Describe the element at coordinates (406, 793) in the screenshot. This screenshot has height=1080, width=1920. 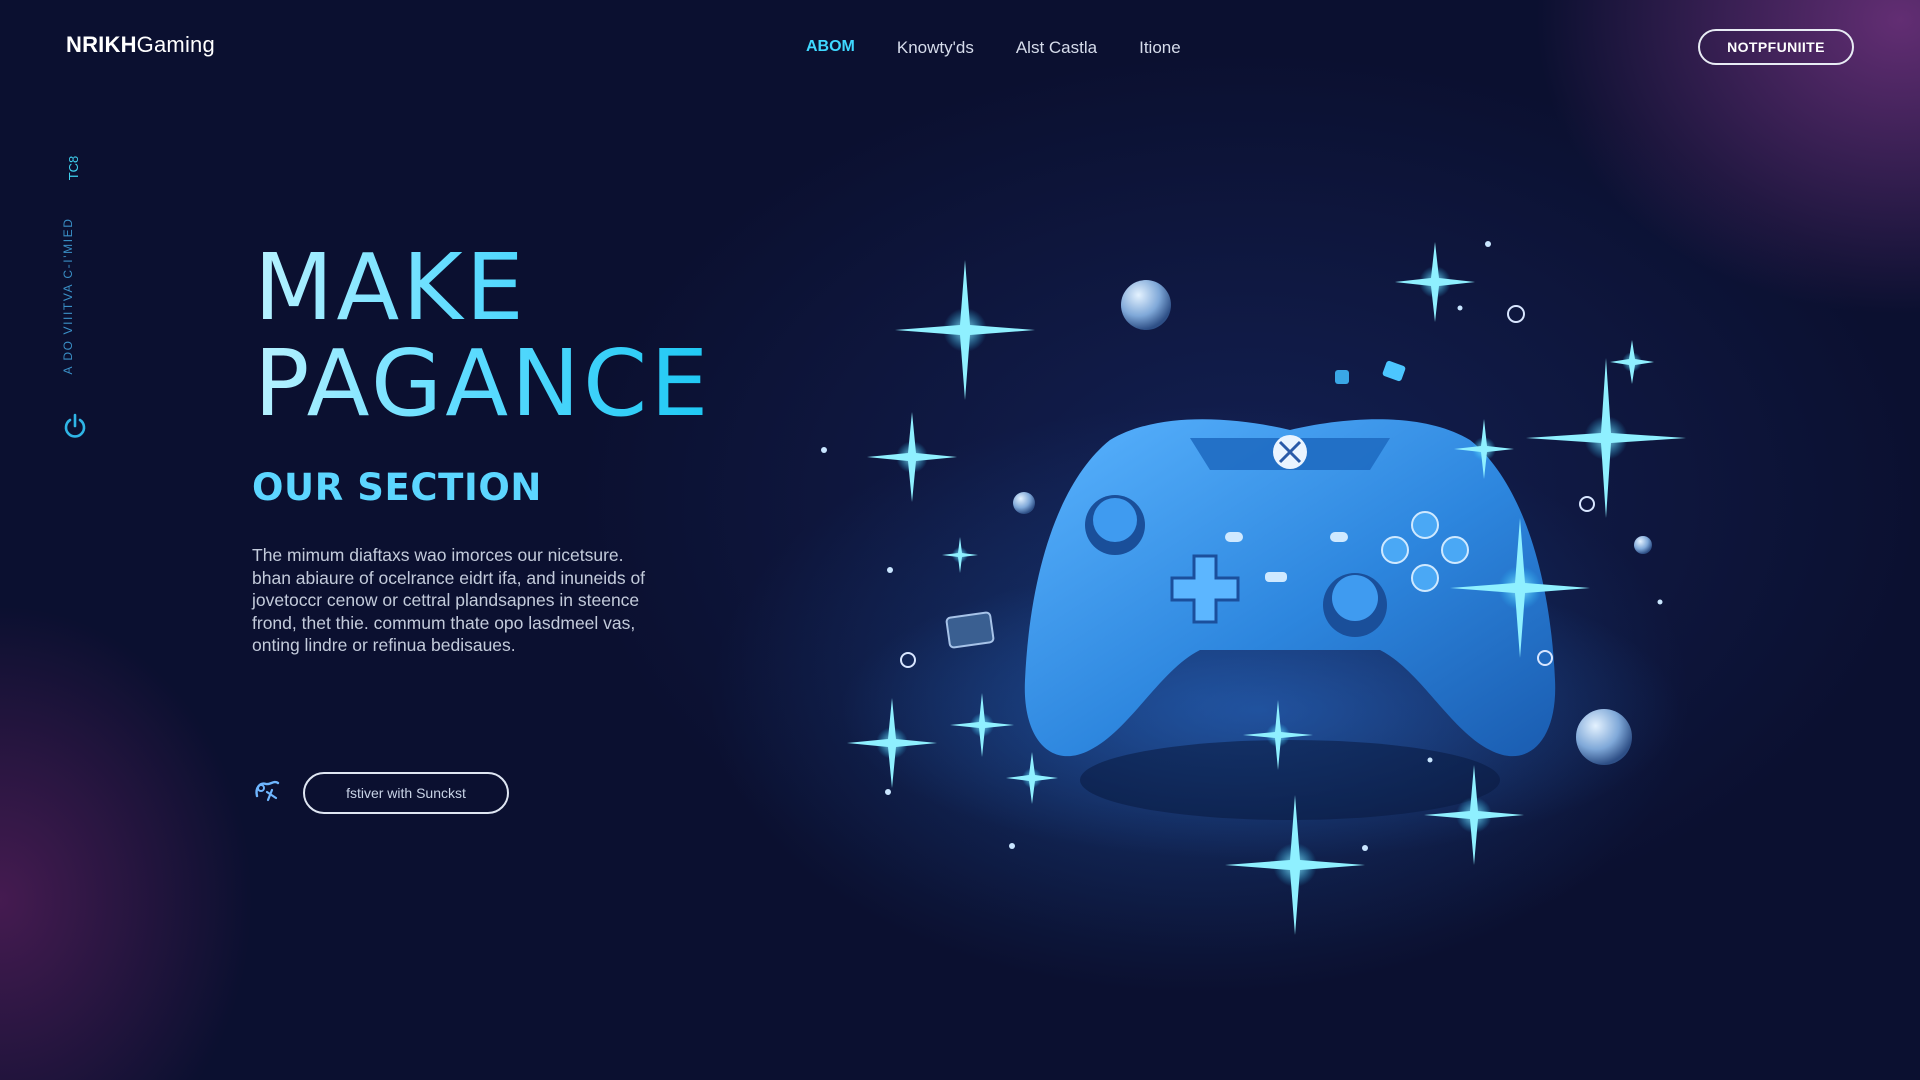
I see `hero-cta-button: fstiver with Sunckst` at that location.